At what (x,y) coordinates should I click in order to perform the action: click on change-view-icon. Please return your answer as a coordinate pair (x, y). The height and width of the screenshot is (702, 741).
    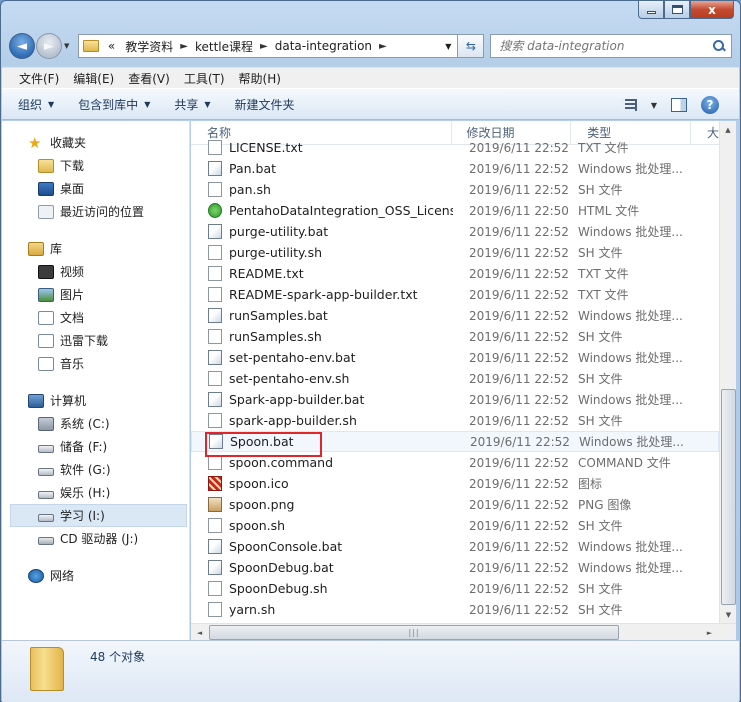
    Looking at the image, I should click on (628, 105).